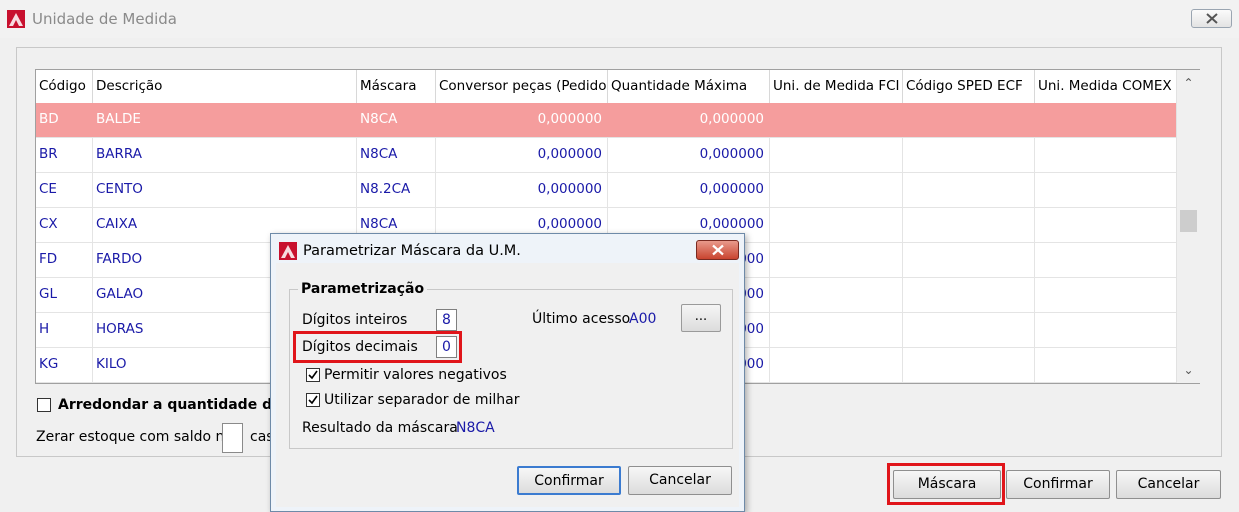  Describe the element at coordinates (396, 190) in the screenshot. I see `cell-mascara: N8.2CA` at that location.